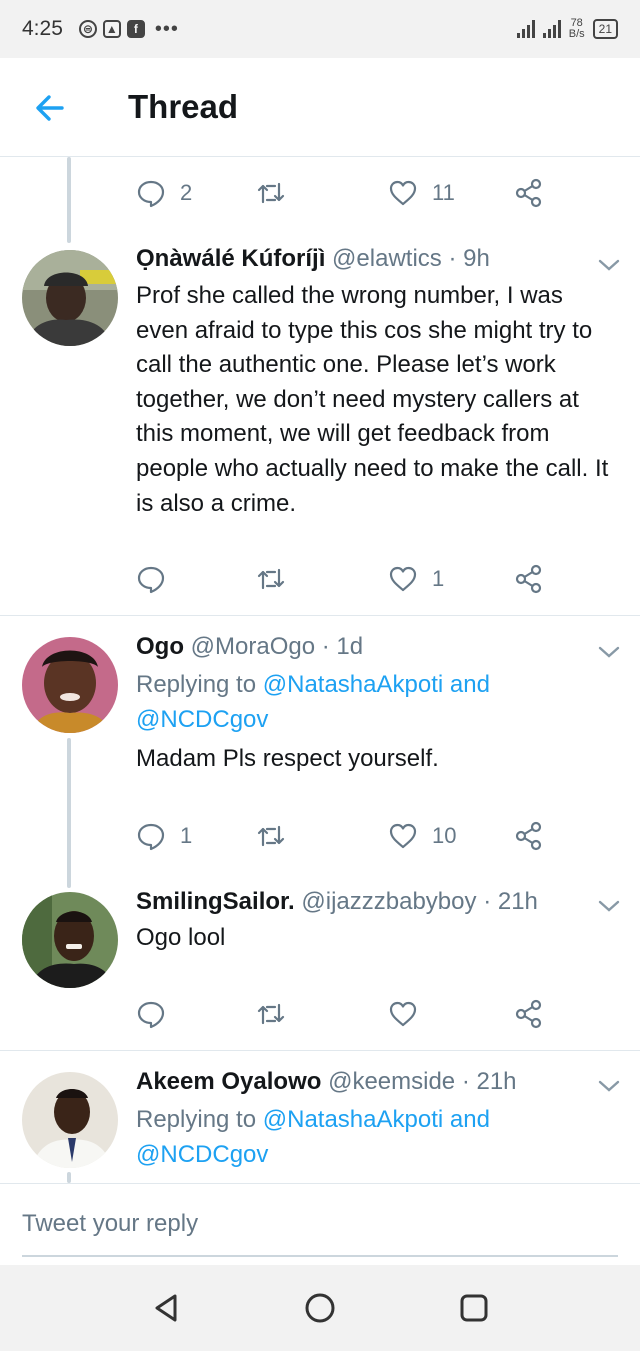 The width and height of the screenshot is (640, 1351). Describe the element at coordinates (166, 28) in the screenshot. I see `more-notifications-icon: •••` at that location.